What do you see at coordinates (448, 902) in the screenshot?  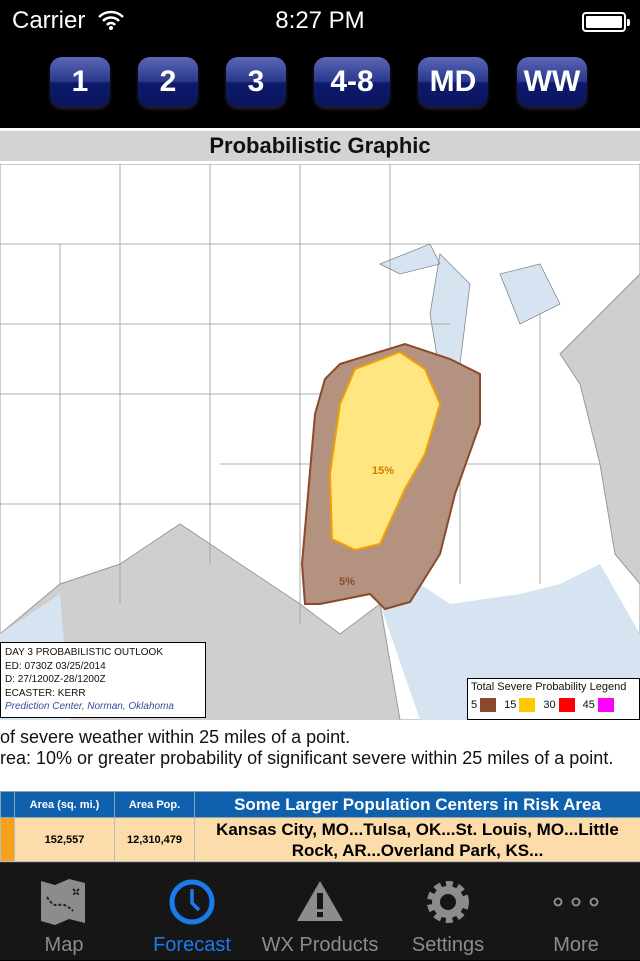 I see `gear-icon` at bounding box center [448, 902].